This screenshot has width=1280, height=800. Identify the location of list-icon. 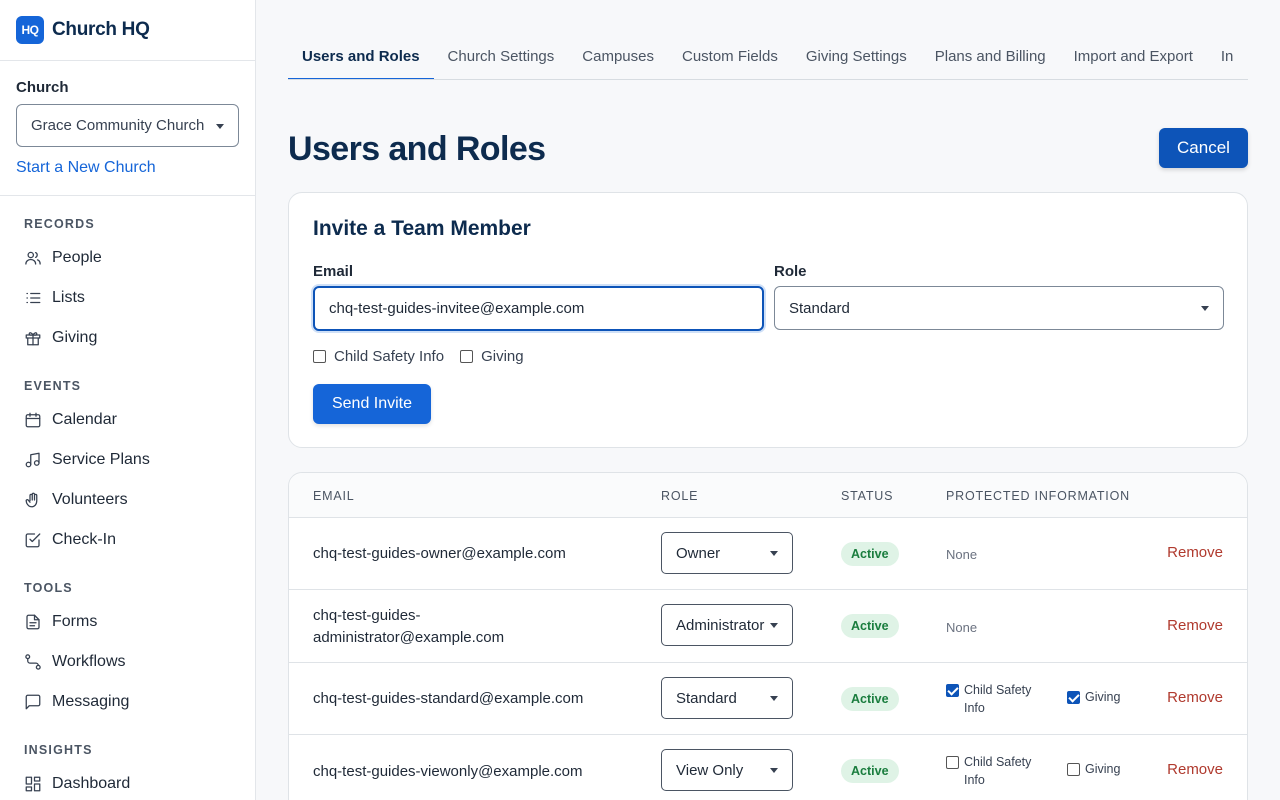
(33, 298).